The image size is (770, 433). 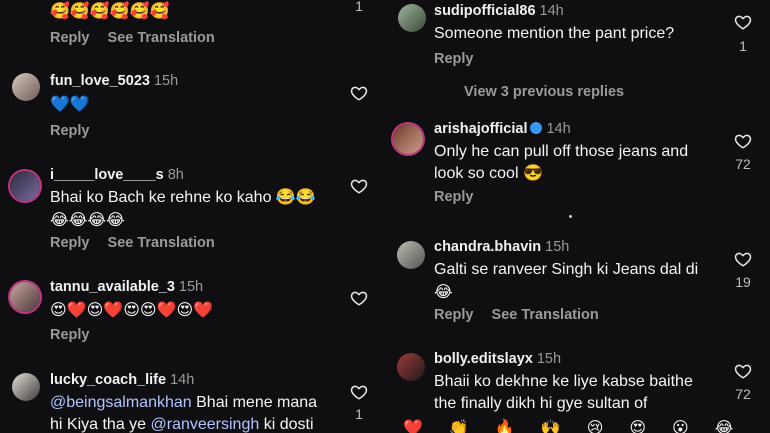 I want to click on comment-text-fragment: hi Kiya tha ye, so click(x=100, y=424).